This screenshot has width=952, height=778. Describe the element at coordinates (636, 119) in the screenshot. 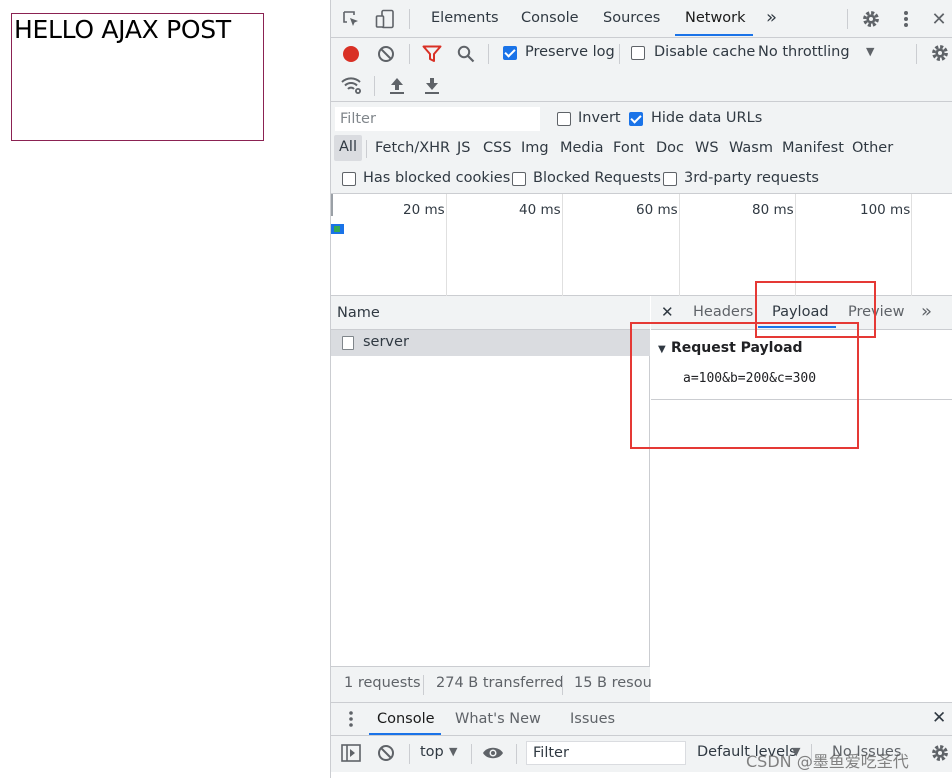

I see `hide-data-urls-checkbox` at that location.